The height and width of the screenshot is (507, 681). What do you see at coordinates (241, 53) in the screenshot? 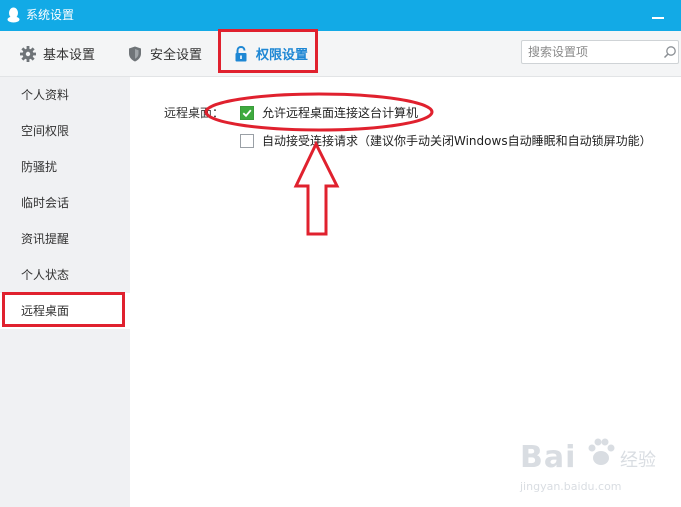
I see `lock-icon` at bounding box center [241, 53].